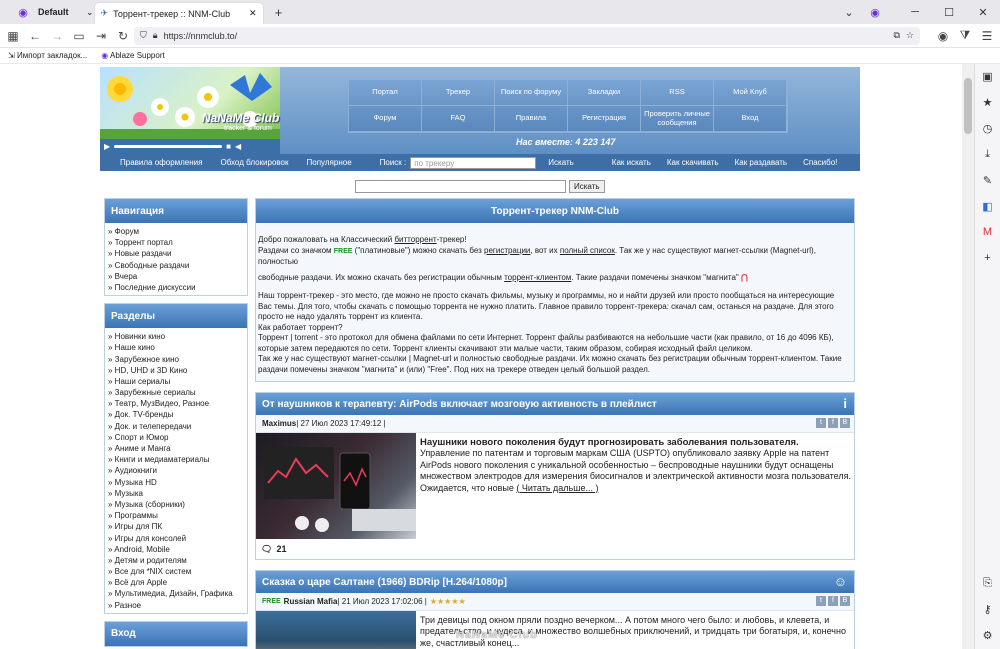 Image resolution: width=1000 pixels, height=649 pixels. What do you see at coordinates (526, 36) in the screenshot?
I see `url-text: https://nnmclub.to/` at bounding box center [526, 36].